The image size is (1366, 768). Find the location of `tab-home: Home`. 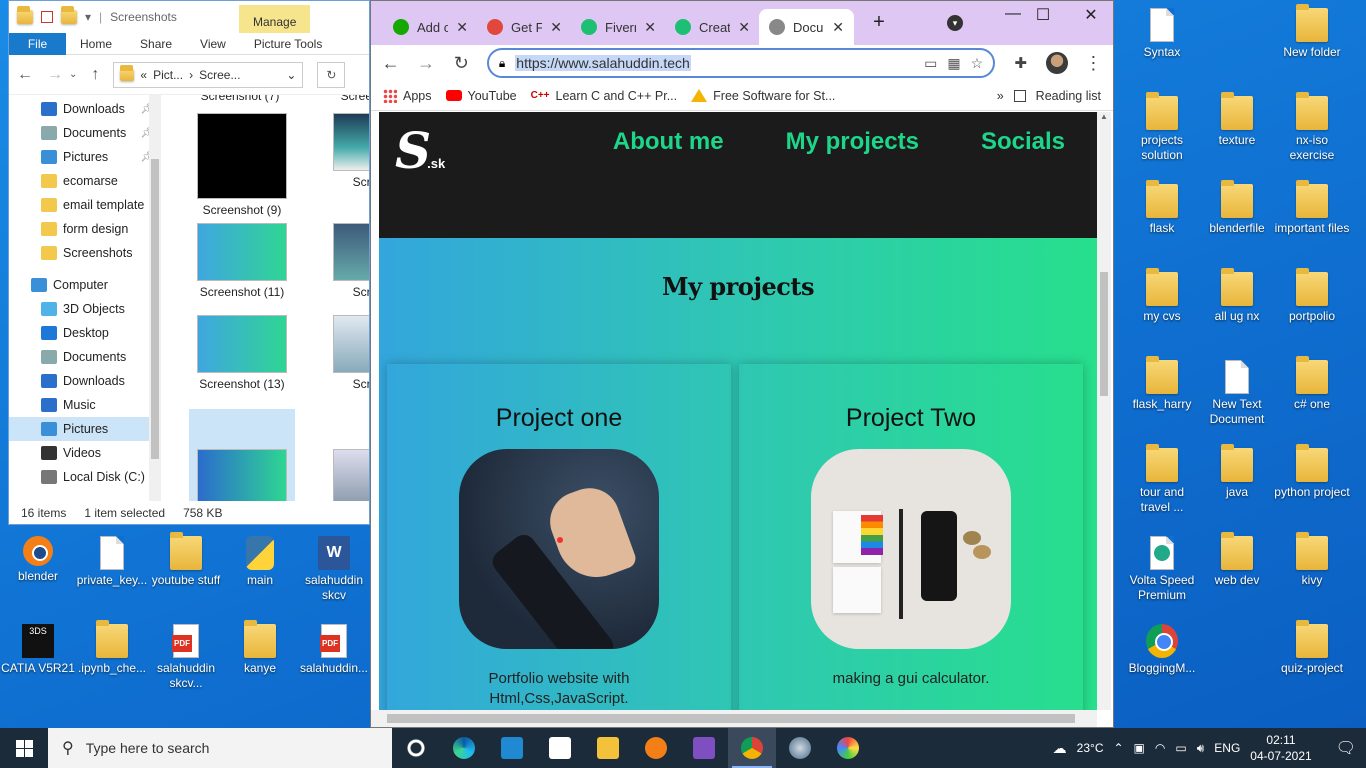

tab-home: Home is located at coordinates (96, 44).